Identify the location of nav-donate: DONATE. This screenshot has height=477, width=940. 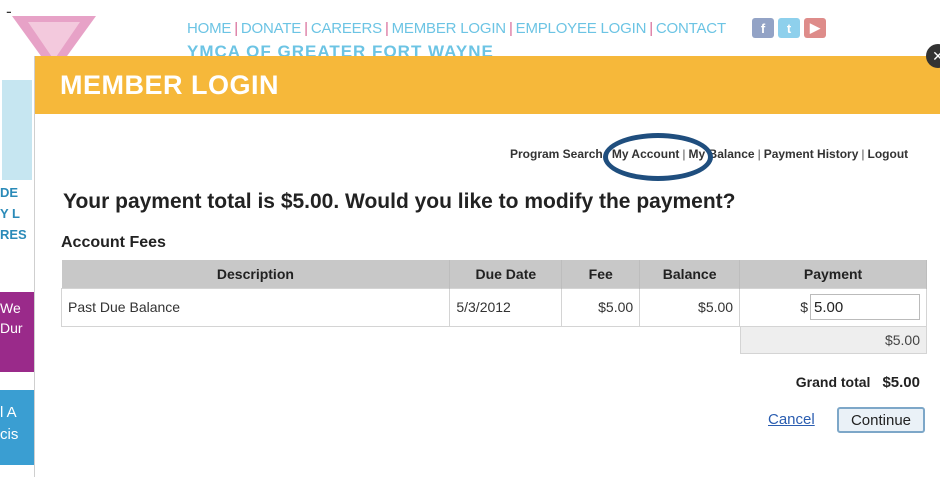
(271, 28).